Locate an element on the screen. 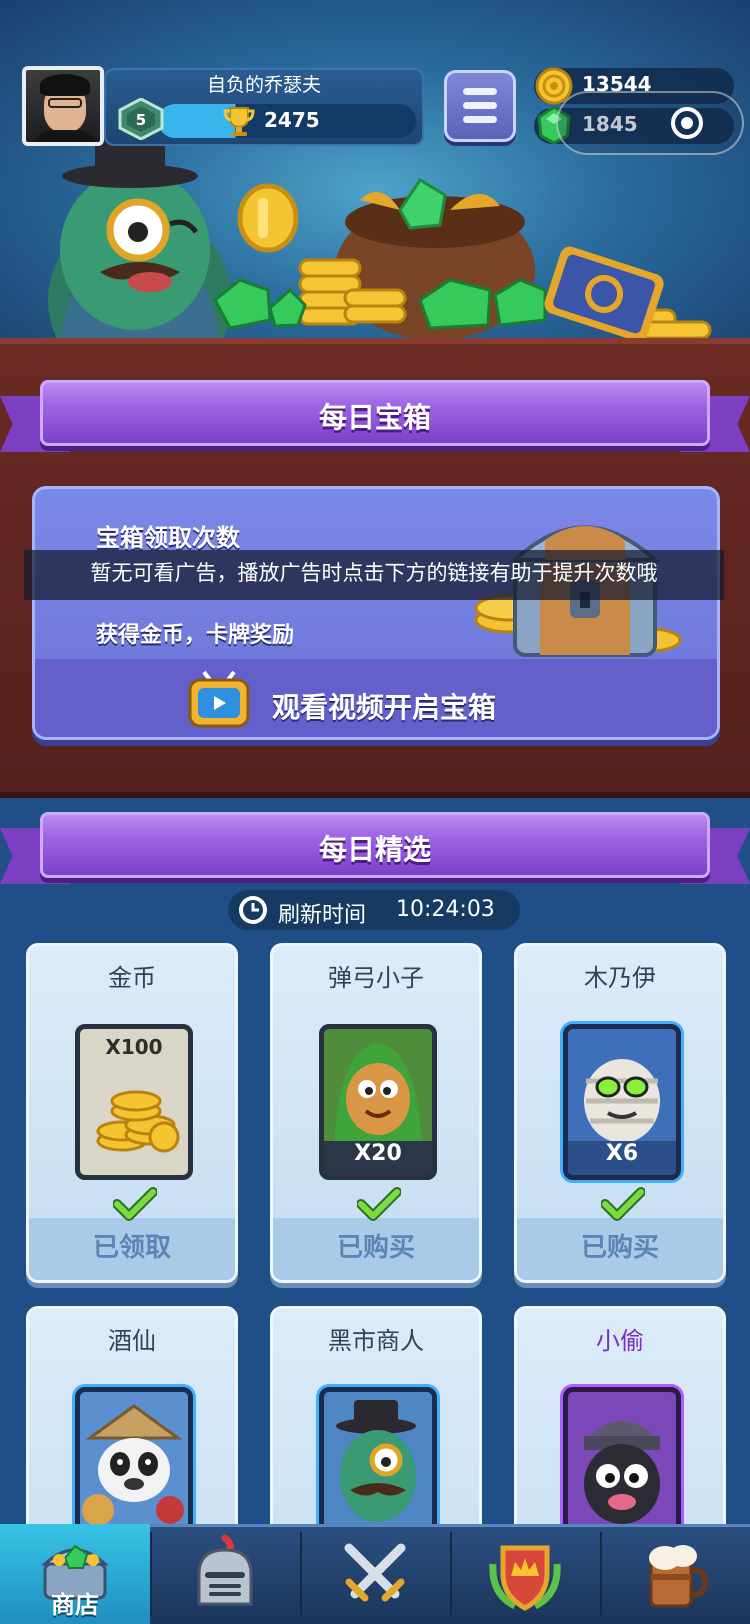  gold-coins-item: X100 is located at coordinates (134, 1102).